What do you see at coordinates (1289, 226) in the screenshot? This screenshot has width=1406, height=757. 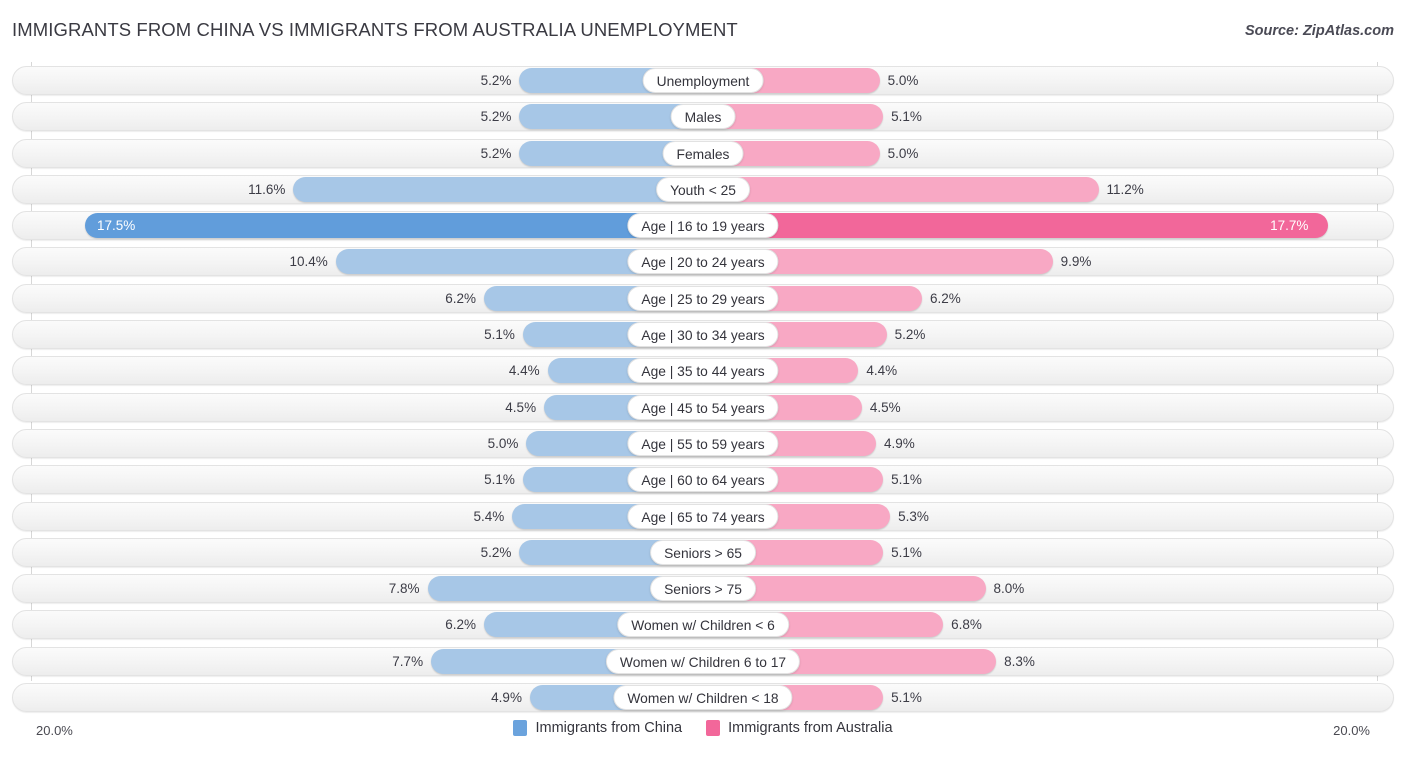 I see `bar-value-right: 17.7%` at bounding box center [1289, 226].